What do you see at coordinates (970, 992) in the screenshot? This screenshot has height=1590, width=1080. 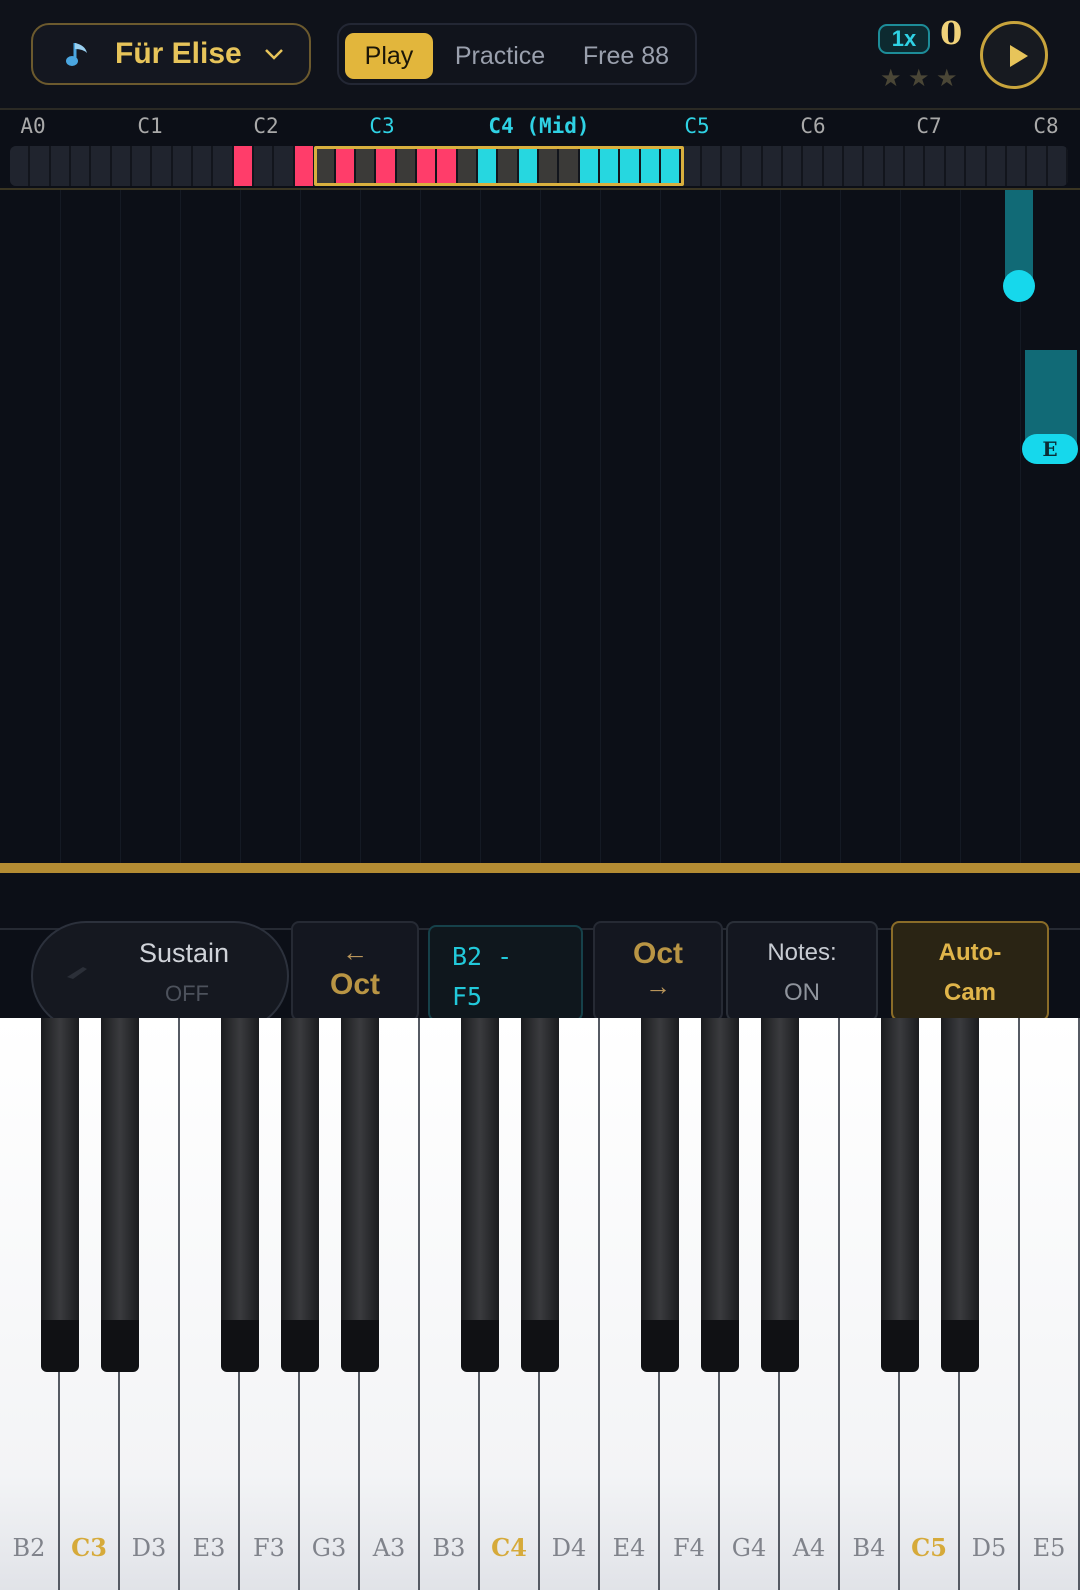 I see `auto-cam-label-2: Cam` at bounding box center [970, 992].